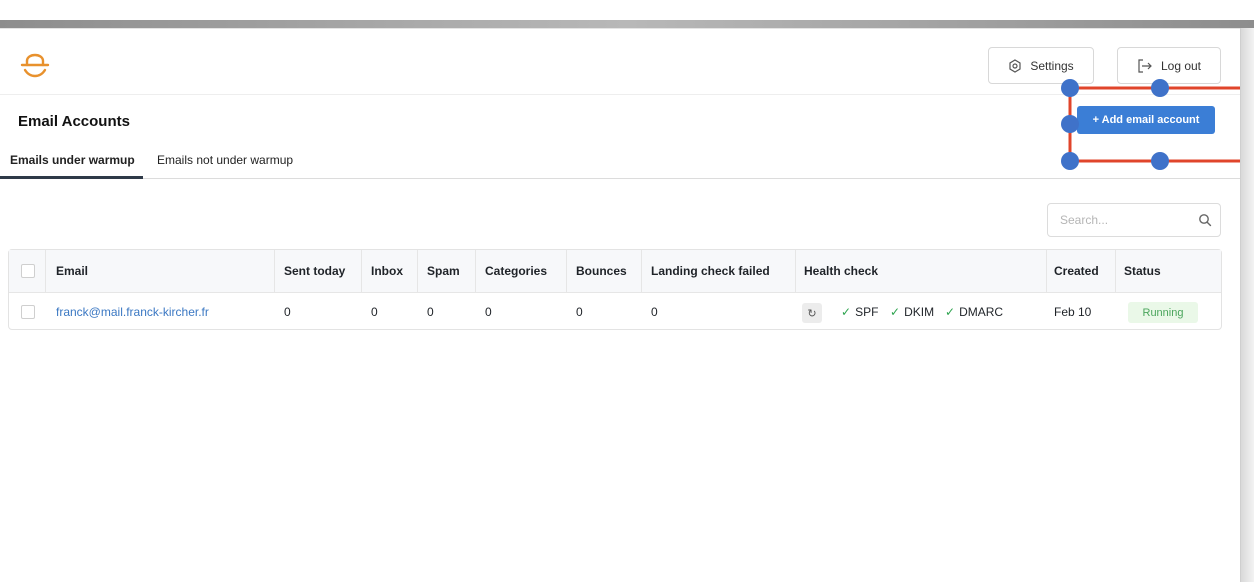 The height and width of the screenshot is (582, 1254). What do you see at coordinates (430, 312) in the screenshot?
I see `cell-spam: 0` at bounding box center [430, 312].